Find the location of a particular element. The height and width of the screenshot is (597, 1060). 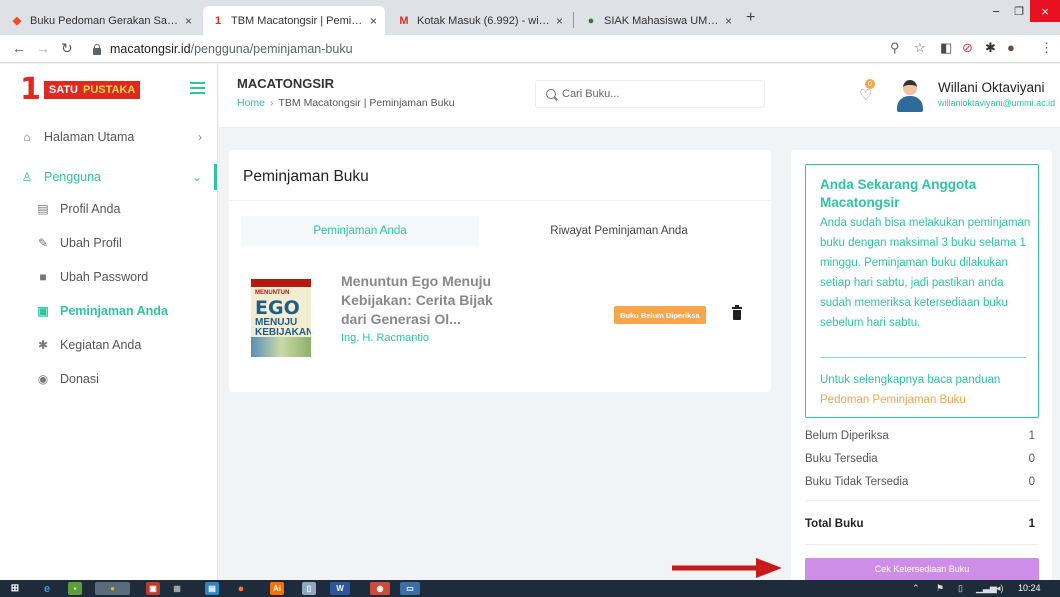

user-icon: ♙ is located at coordinates (27, 177).